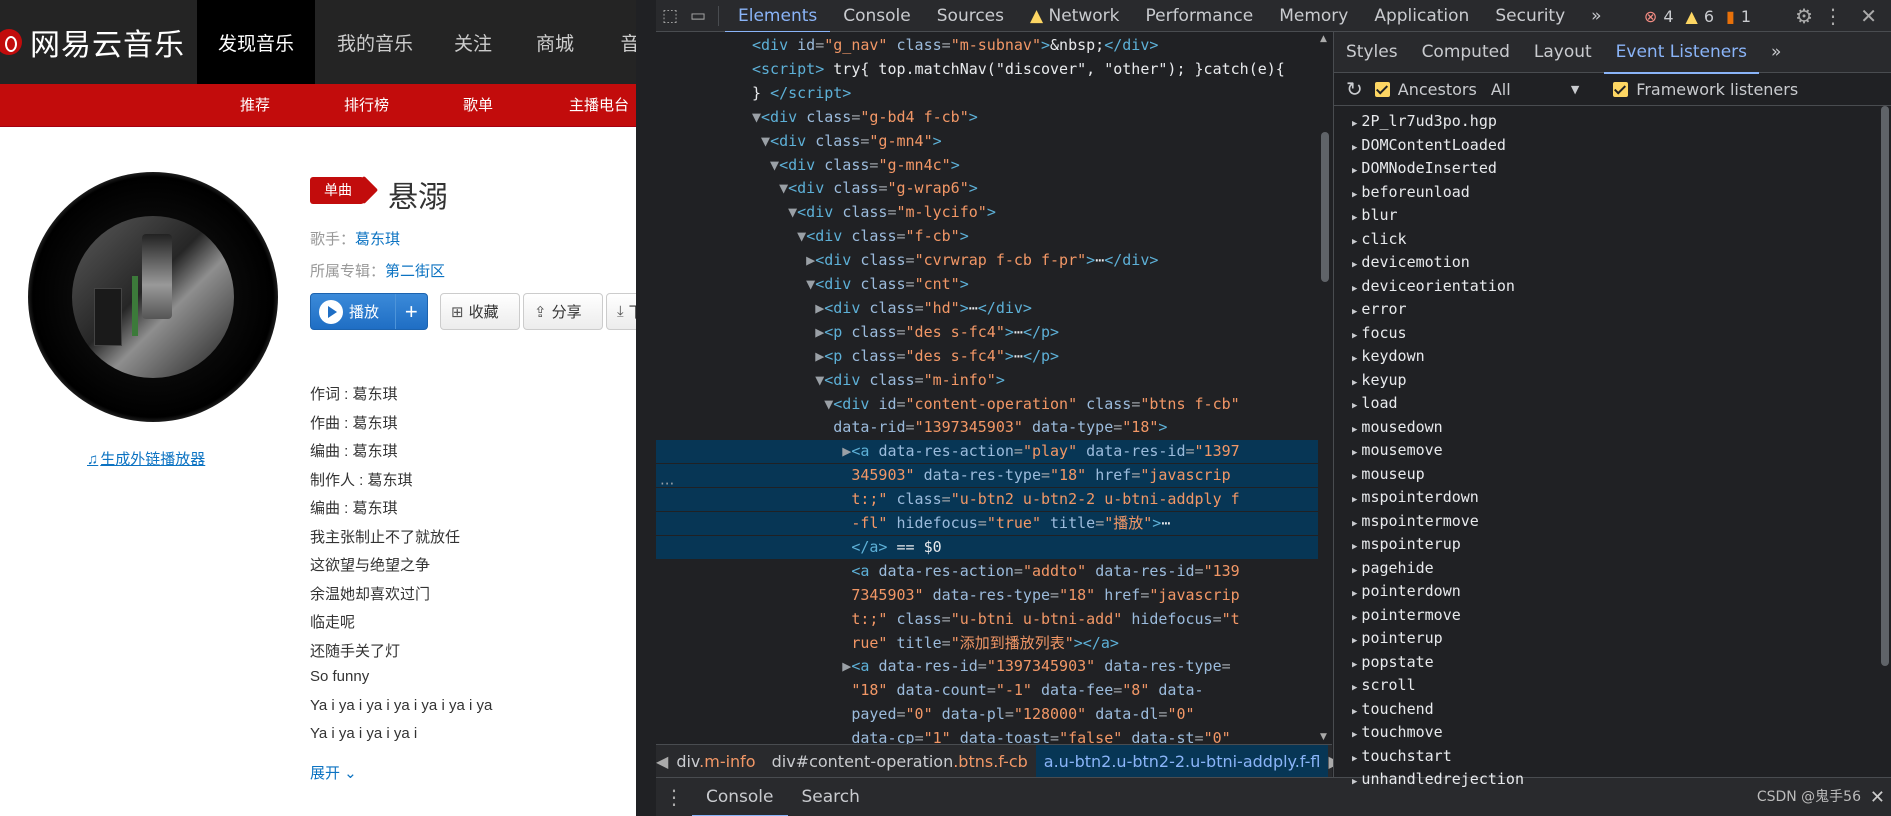  Describe the element at coordinates (987, 284) in the screenshot. I see `dom-node-line: ▼<div class="cnt">` at that location.